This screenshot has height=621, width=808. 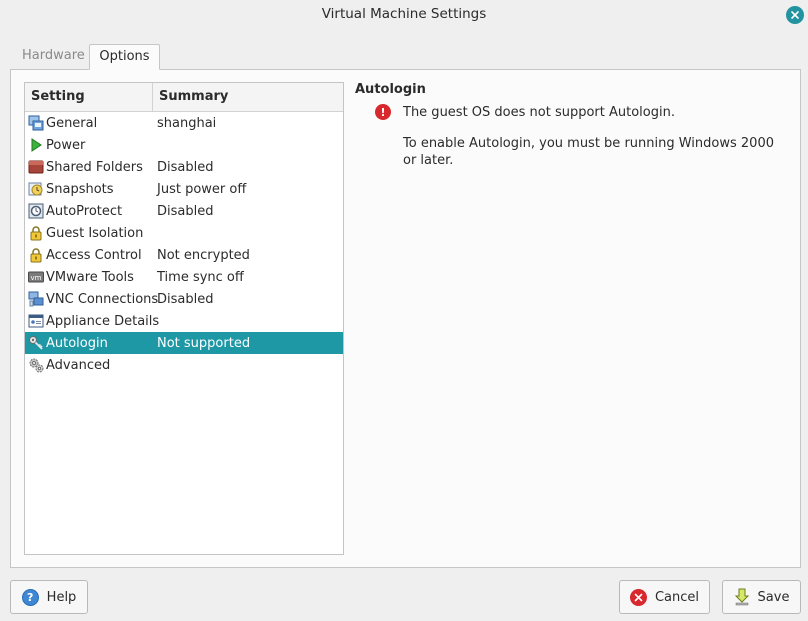 What do you see at coordinates (184, 321) in the screenshot?
I see `list-item-appliance-details: Appliance Details` at bounding box center [184, 321].